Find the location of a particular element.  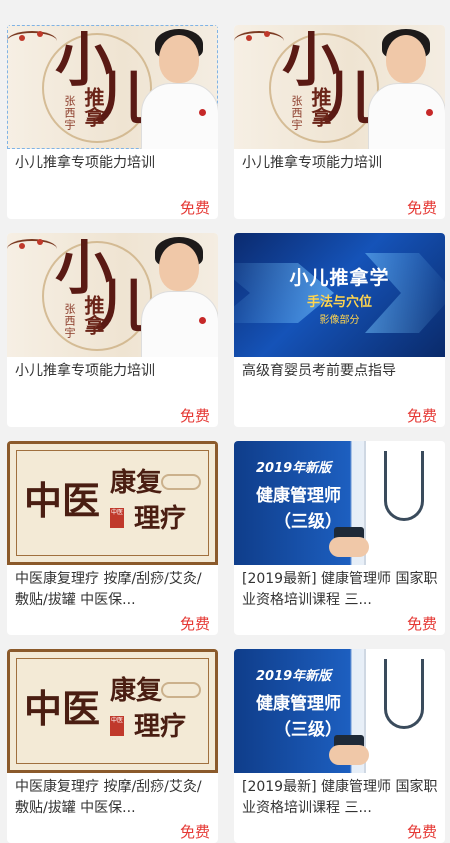

thumb-caption: 影像部分 is located at coordinates (339, 320).